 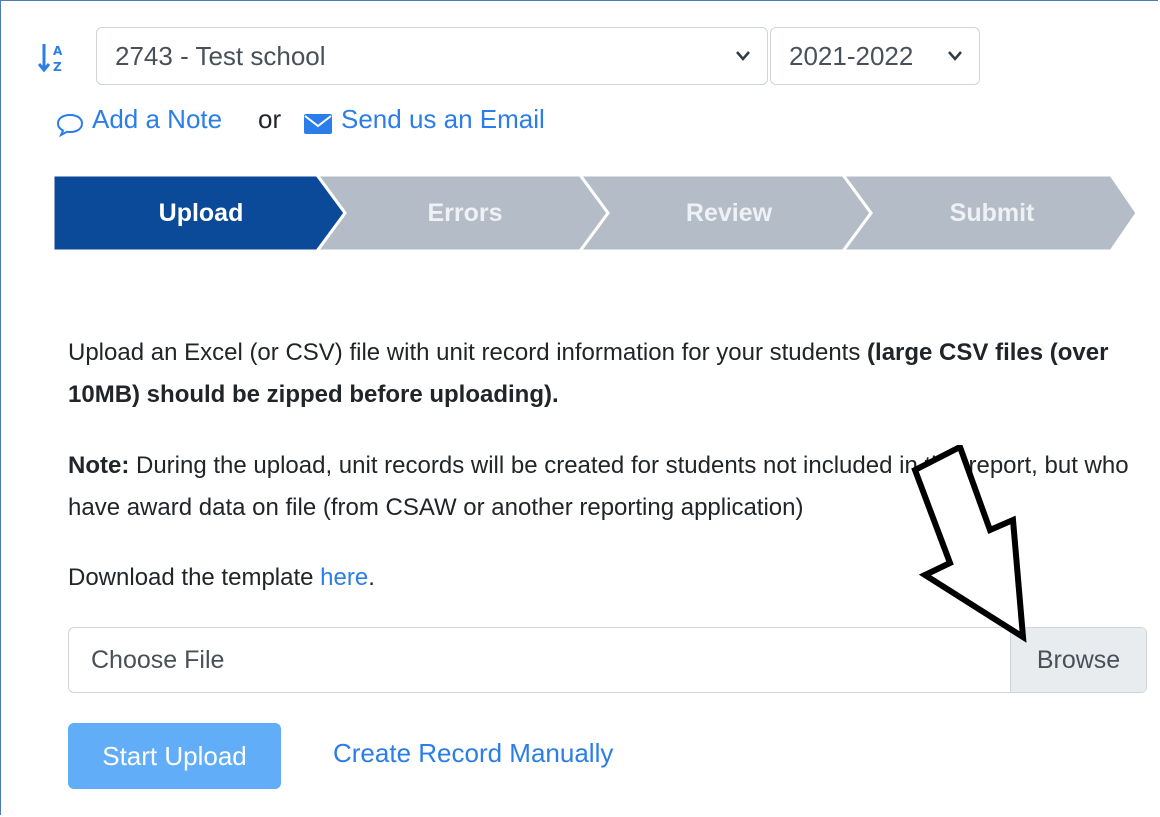 I want to click on progress-steps: Upload Errors Review Submit, so click(x=598, y=213).